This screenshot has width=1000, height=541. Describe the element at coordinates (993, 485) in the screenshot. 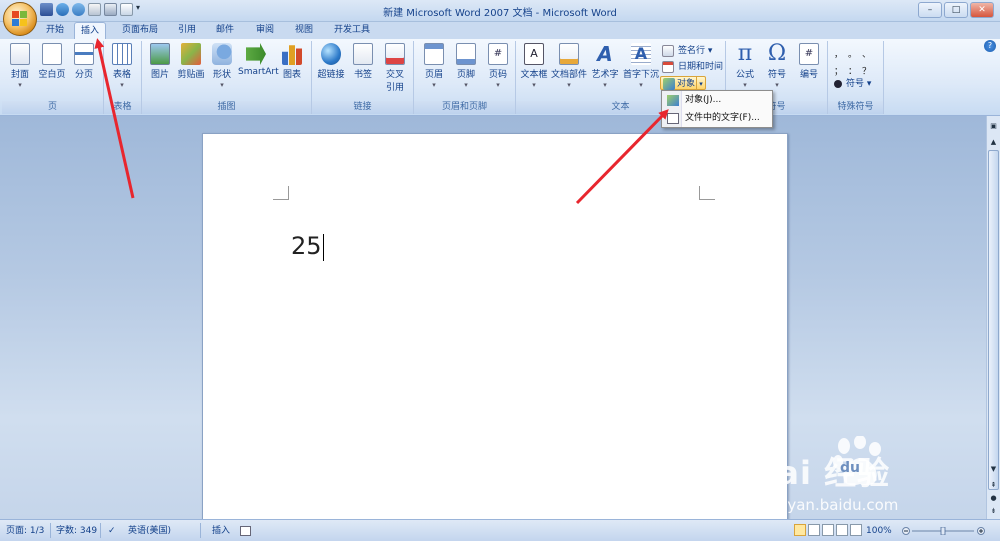

I see `previous-page-button: ⇞` at that location.